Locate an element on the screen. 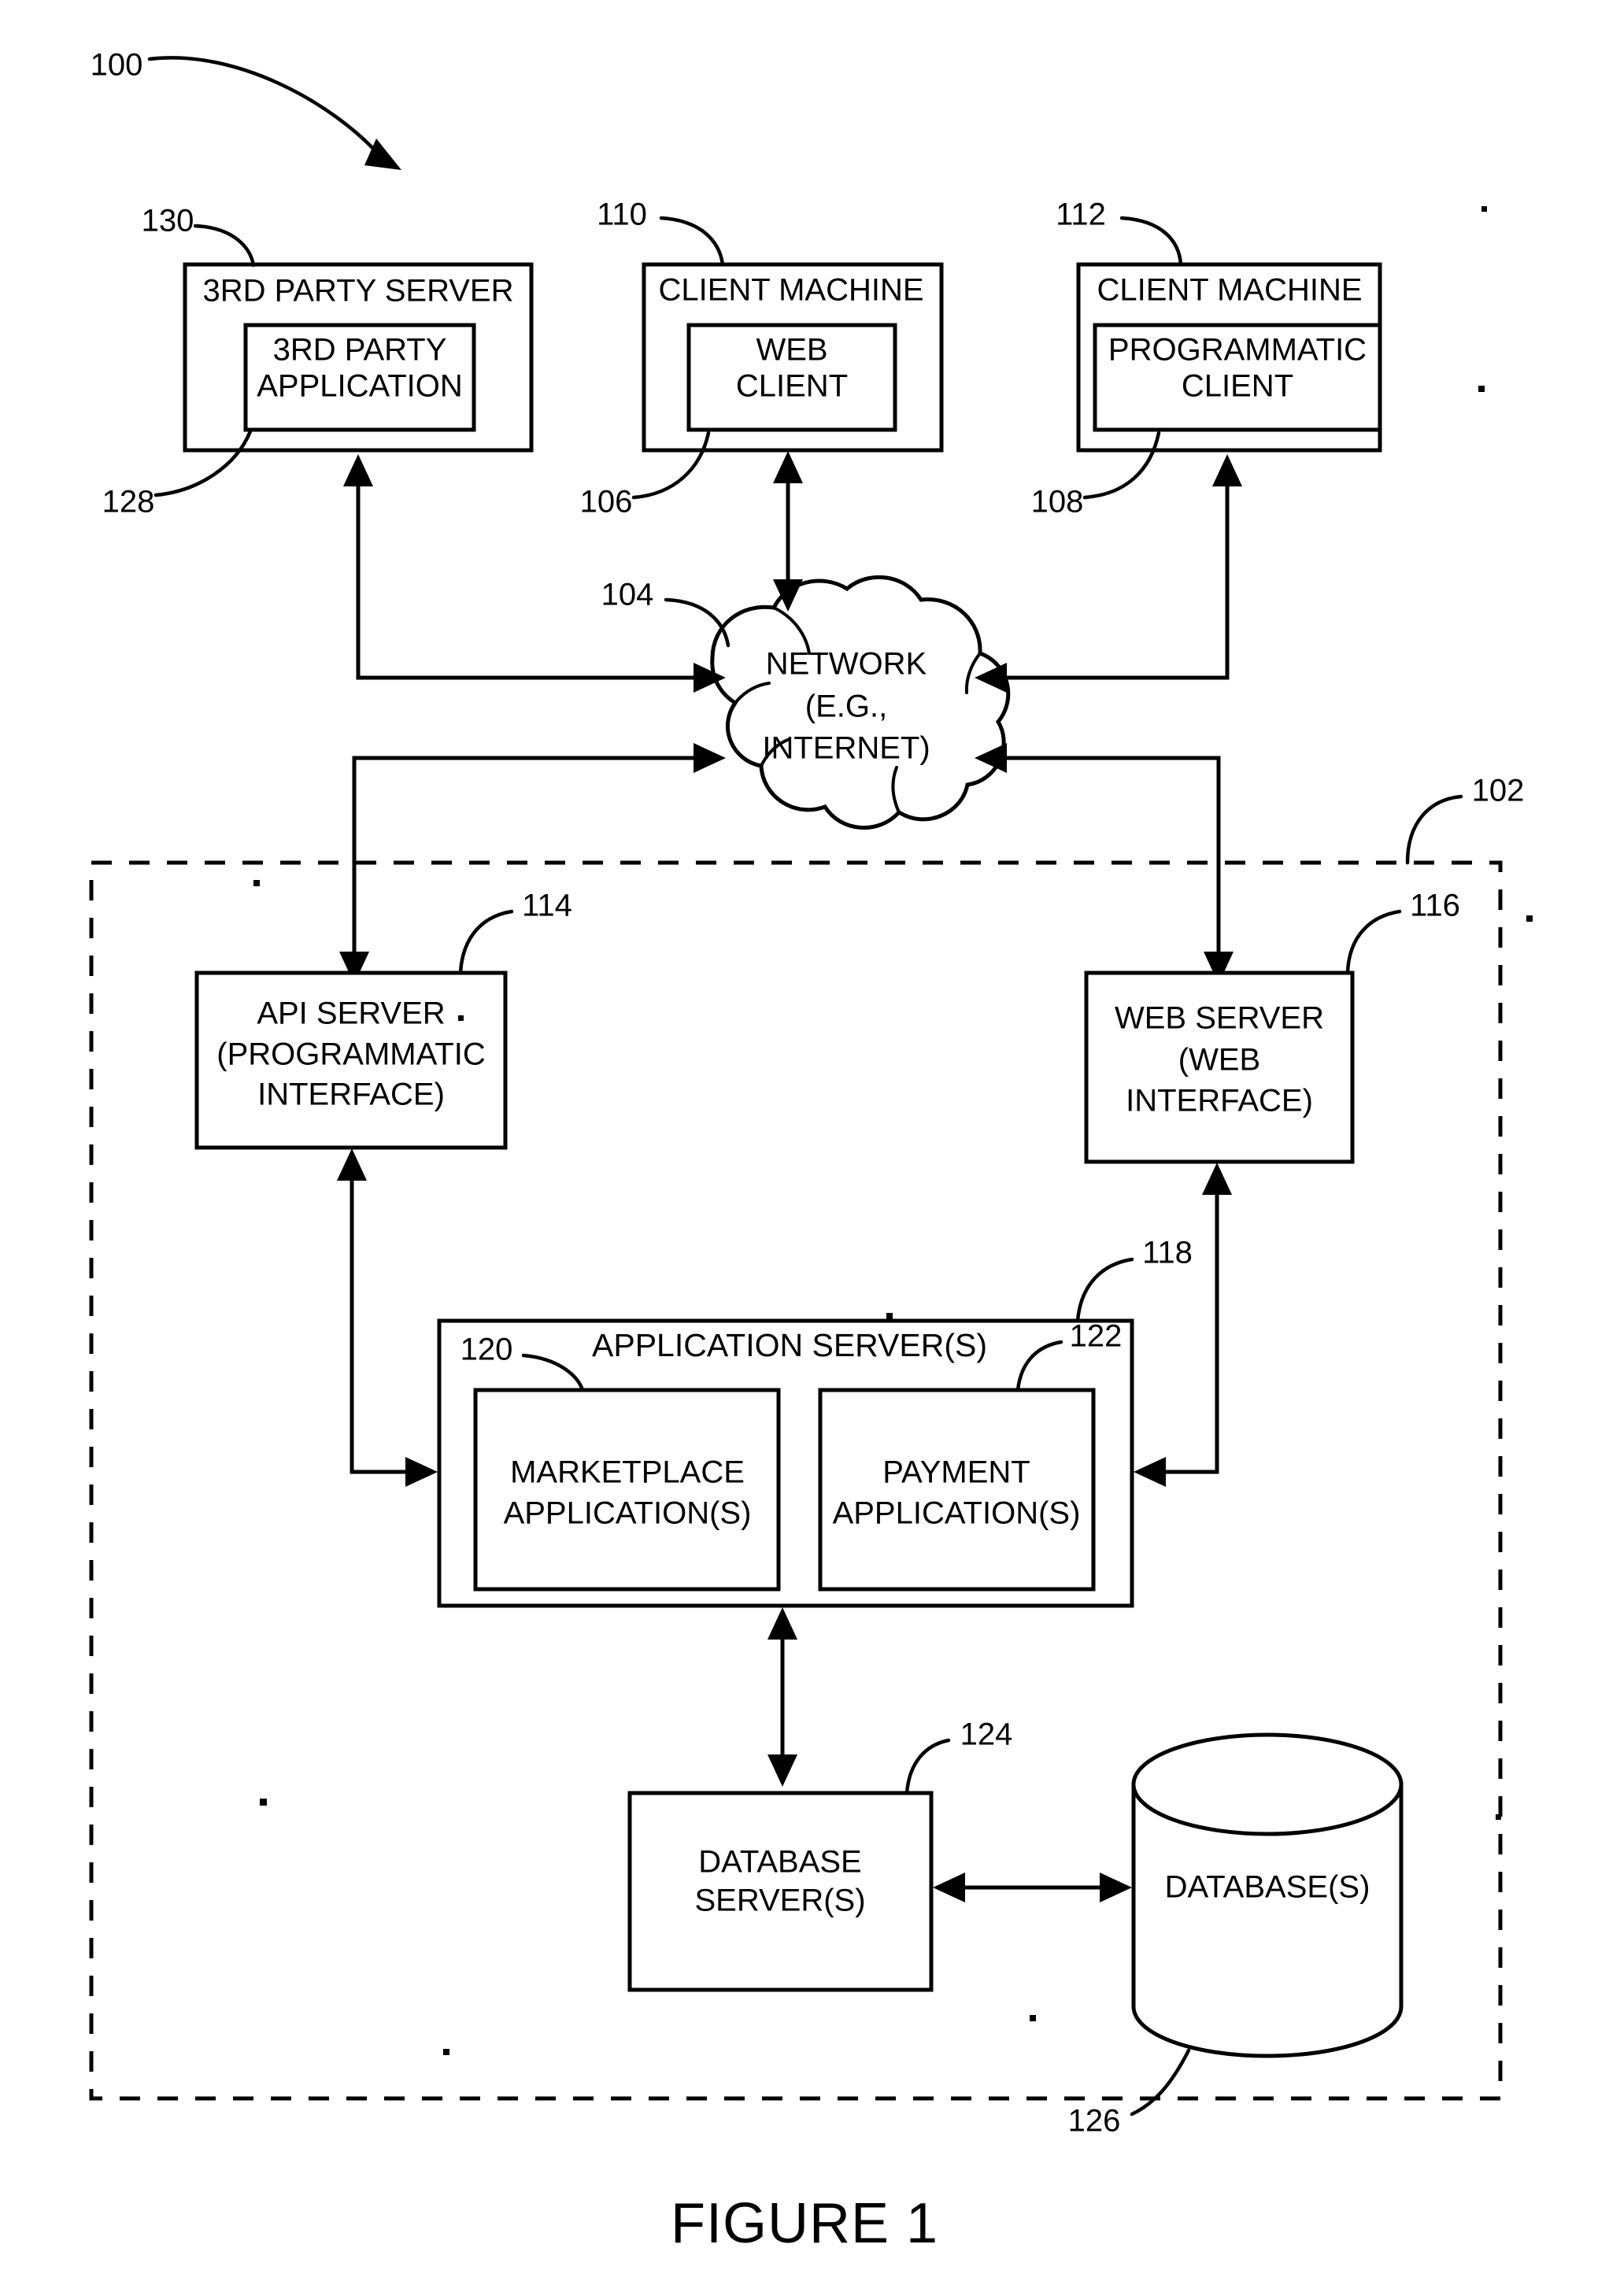 Image resolution: width=1609 pixels, height=2296 pixels. web-server-line1: WEB SERVER is located at coordinates (1220, 1018).